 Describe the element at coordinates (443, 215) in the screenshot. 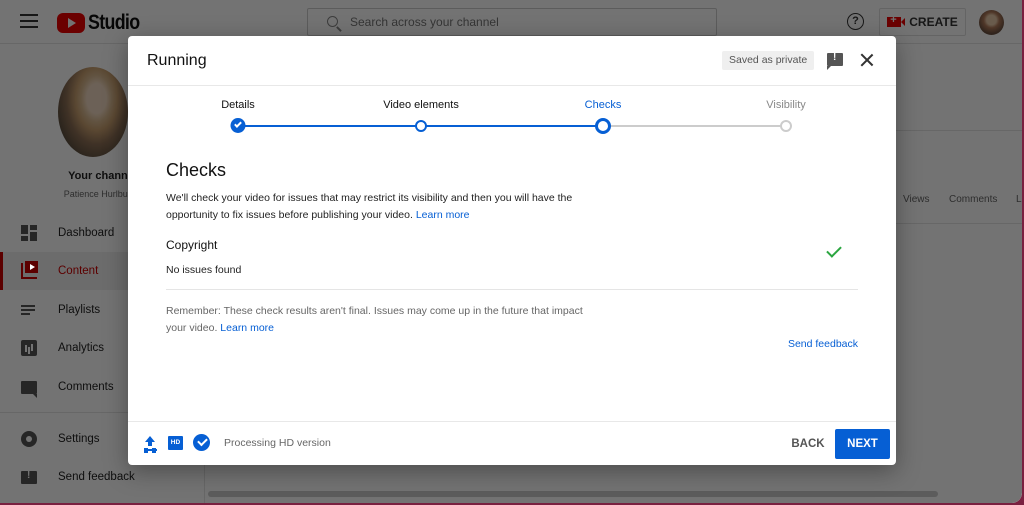

I see `learn-more-link: Learn more` at that location.